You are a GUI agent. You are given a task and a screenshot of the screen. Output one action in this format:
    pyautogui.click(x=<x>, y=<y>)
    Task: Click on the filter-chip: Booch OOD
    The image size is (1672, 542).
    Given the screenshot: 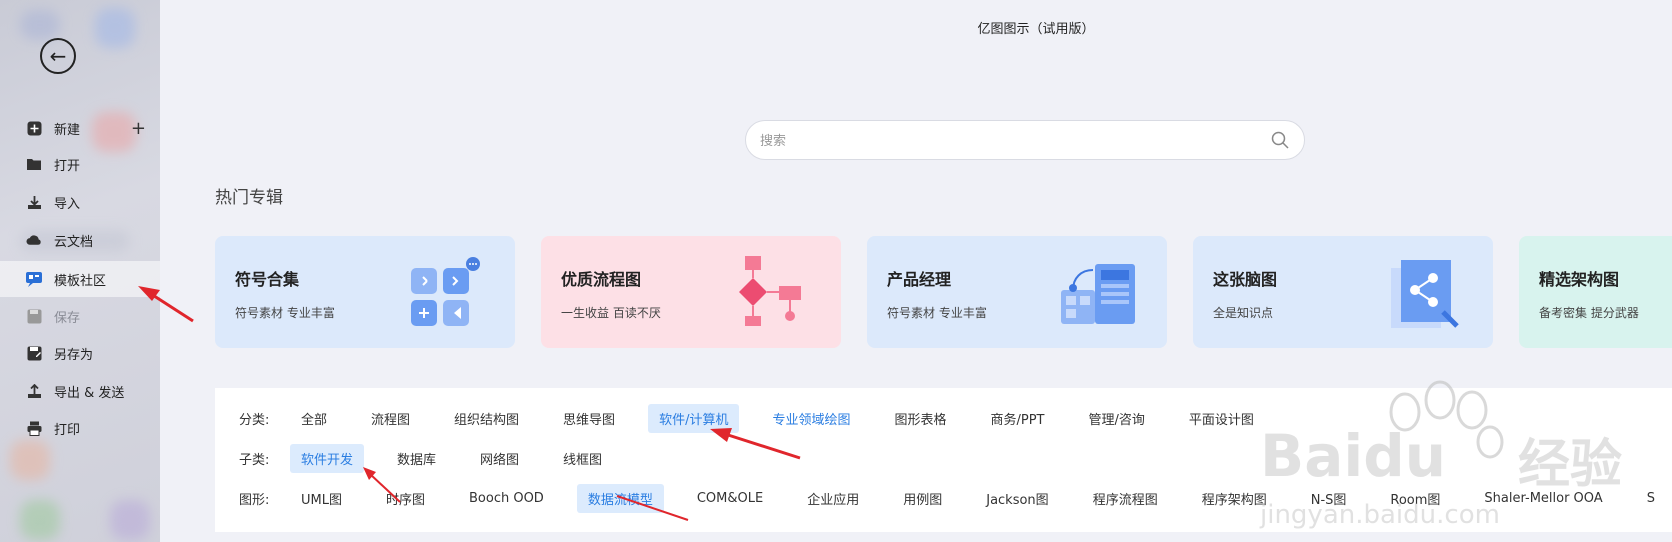 What is the action you would take?
    pyautogui.click(x=506, y=498)
    